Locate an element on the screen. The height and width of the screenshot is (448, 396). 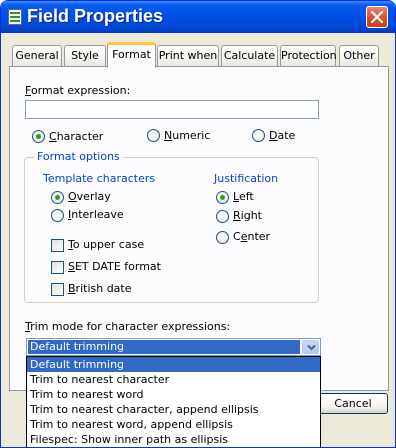
set-date-label: SET DATE format is located at coordinates (114, 266).